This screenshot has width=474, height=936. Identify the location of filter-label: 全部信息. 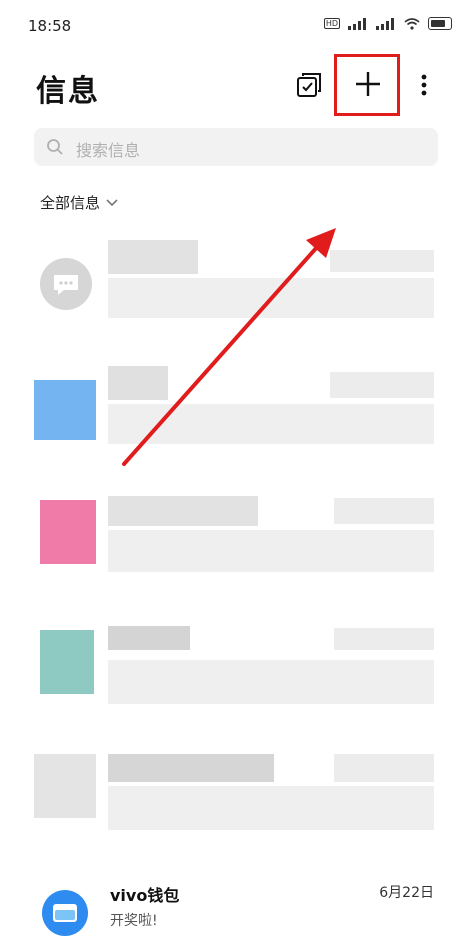
(70, 203).